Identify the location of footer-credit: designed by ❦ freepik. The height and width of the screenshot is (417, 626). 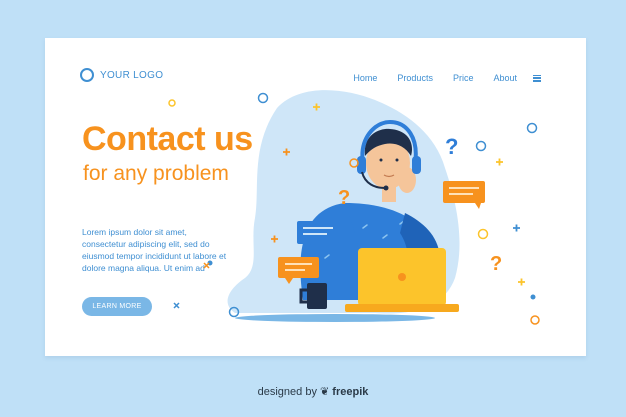
(313, 391).